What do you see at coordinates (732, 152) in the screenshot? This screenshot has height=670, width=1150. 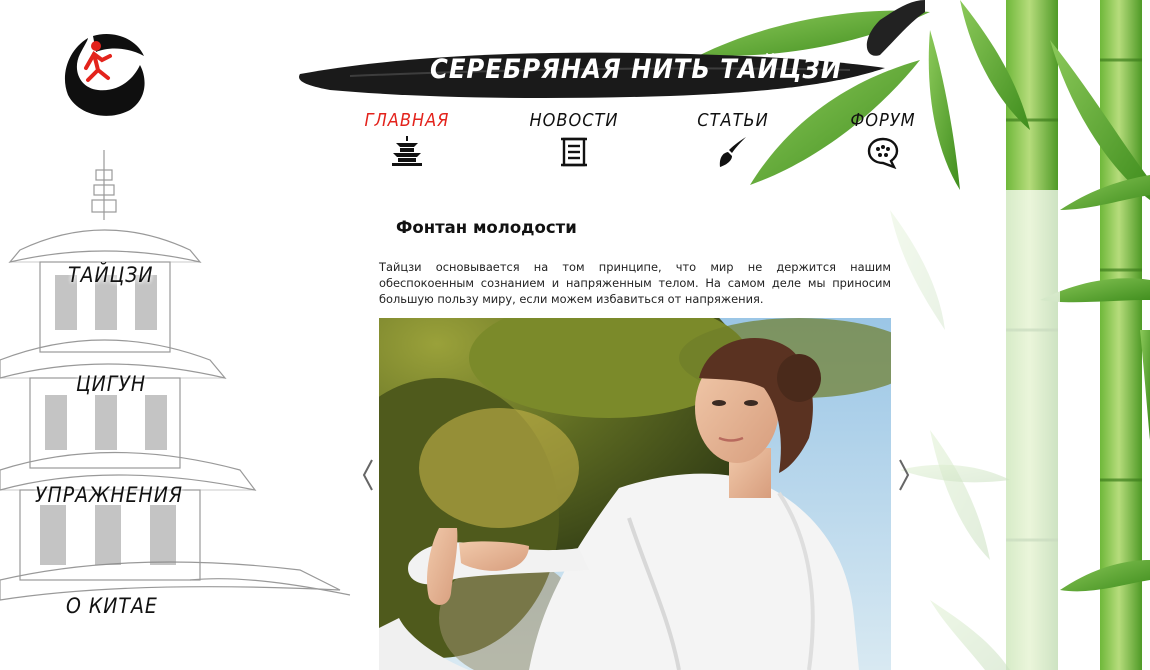 I see `brush-icon` at bounding box center [732, 152].